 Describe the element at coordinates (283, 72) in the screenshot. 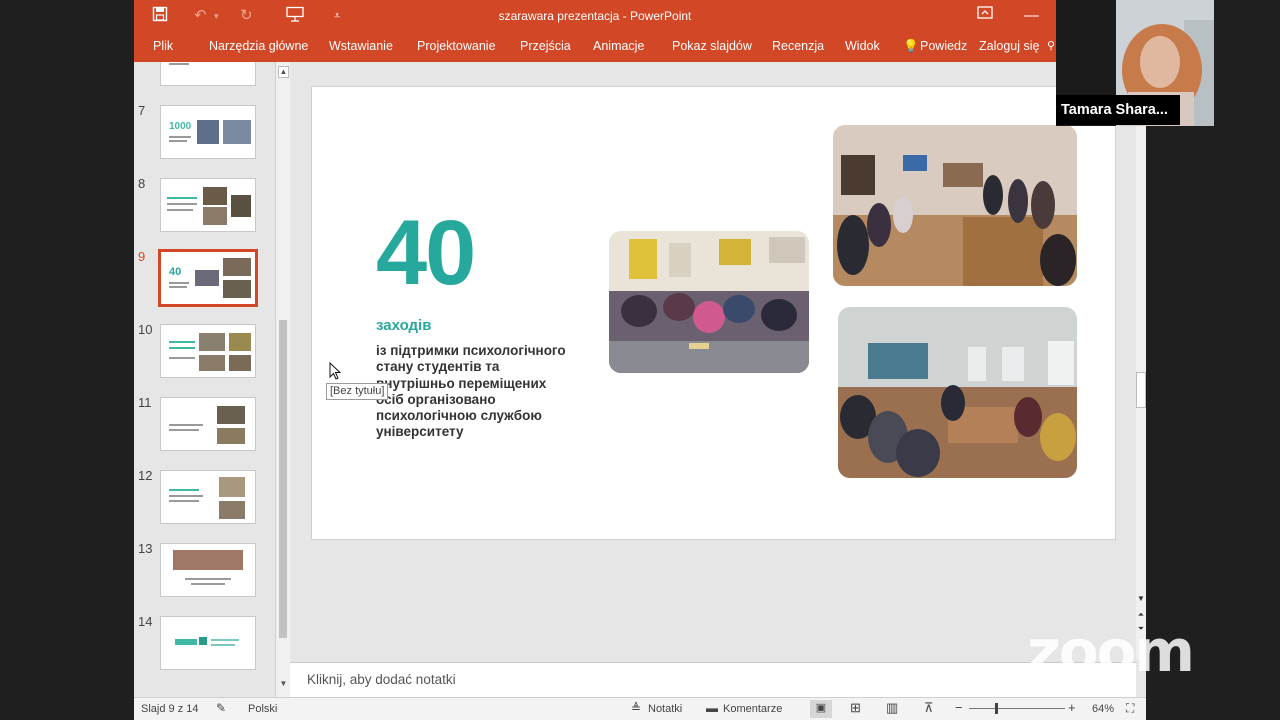

I see `scroll-up-icon: ▲` at that location.